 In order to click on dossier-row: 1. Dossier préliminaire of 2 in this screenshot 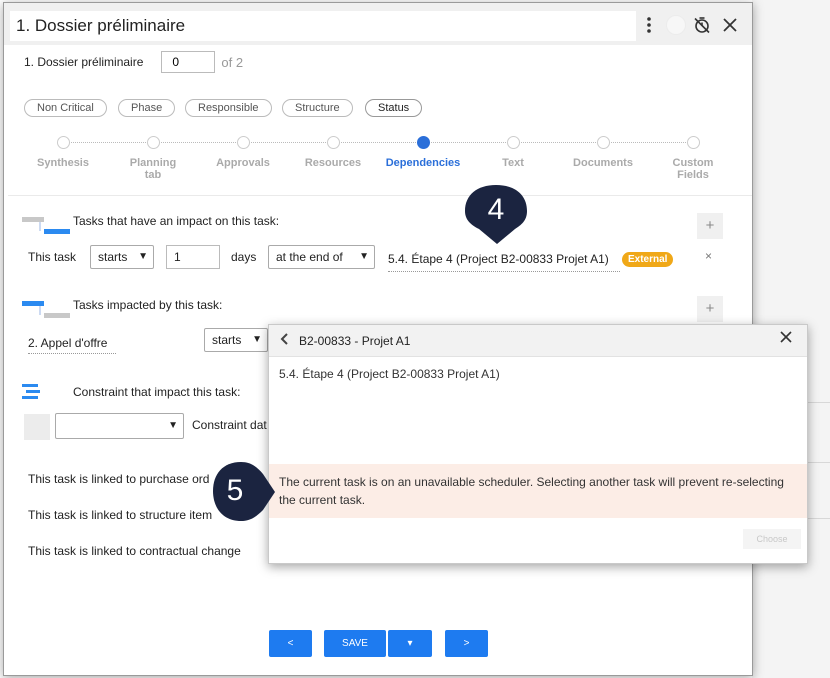, I will do `click(133, 62)`.